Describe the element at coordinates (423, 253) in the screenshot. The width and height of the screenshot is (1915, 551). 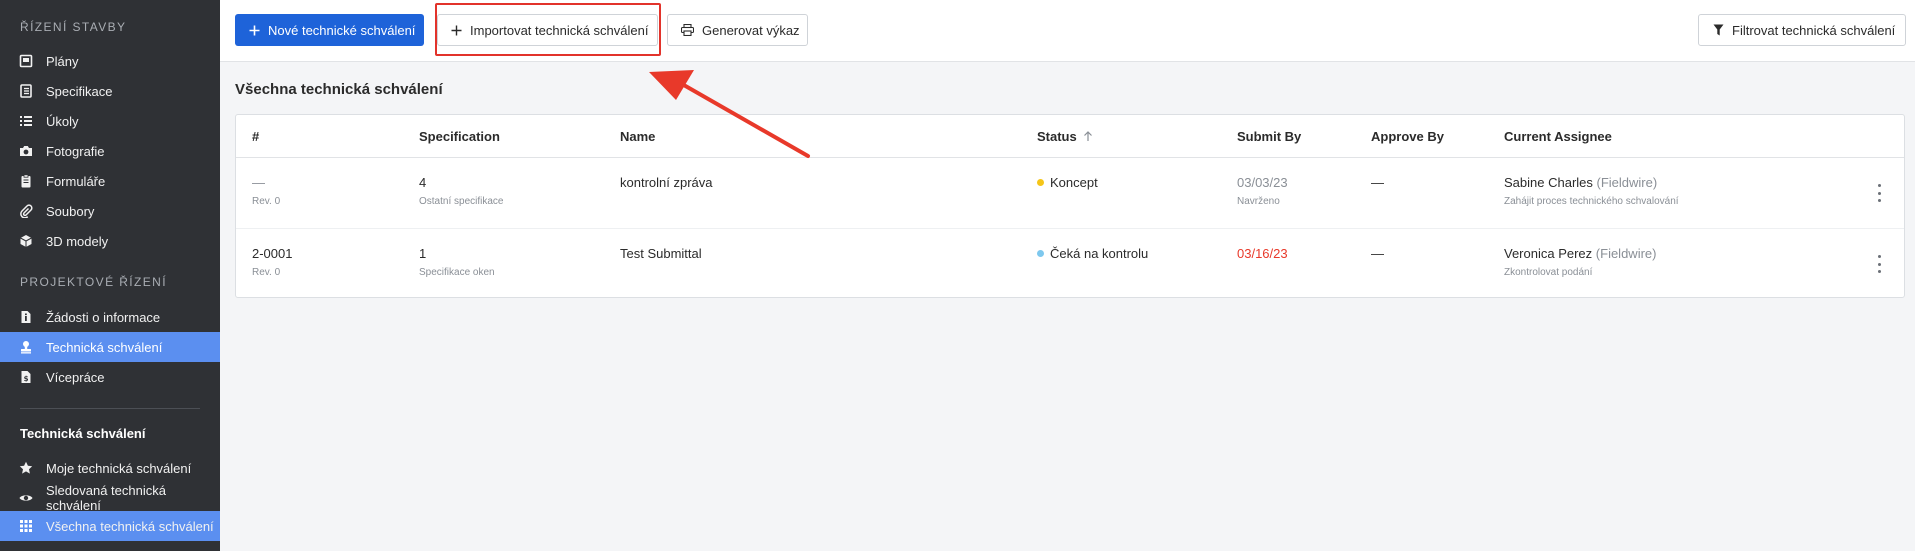
I see `spec-number: 1` at that location.